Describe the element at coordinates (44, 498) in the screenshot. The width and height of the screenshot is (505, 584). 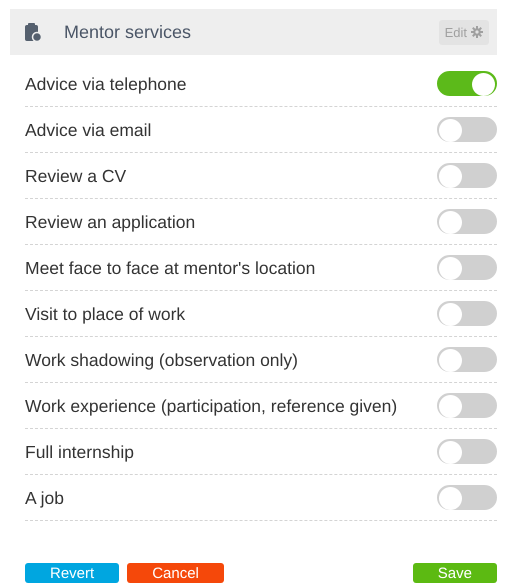
I see `service-label: A job` at that location.